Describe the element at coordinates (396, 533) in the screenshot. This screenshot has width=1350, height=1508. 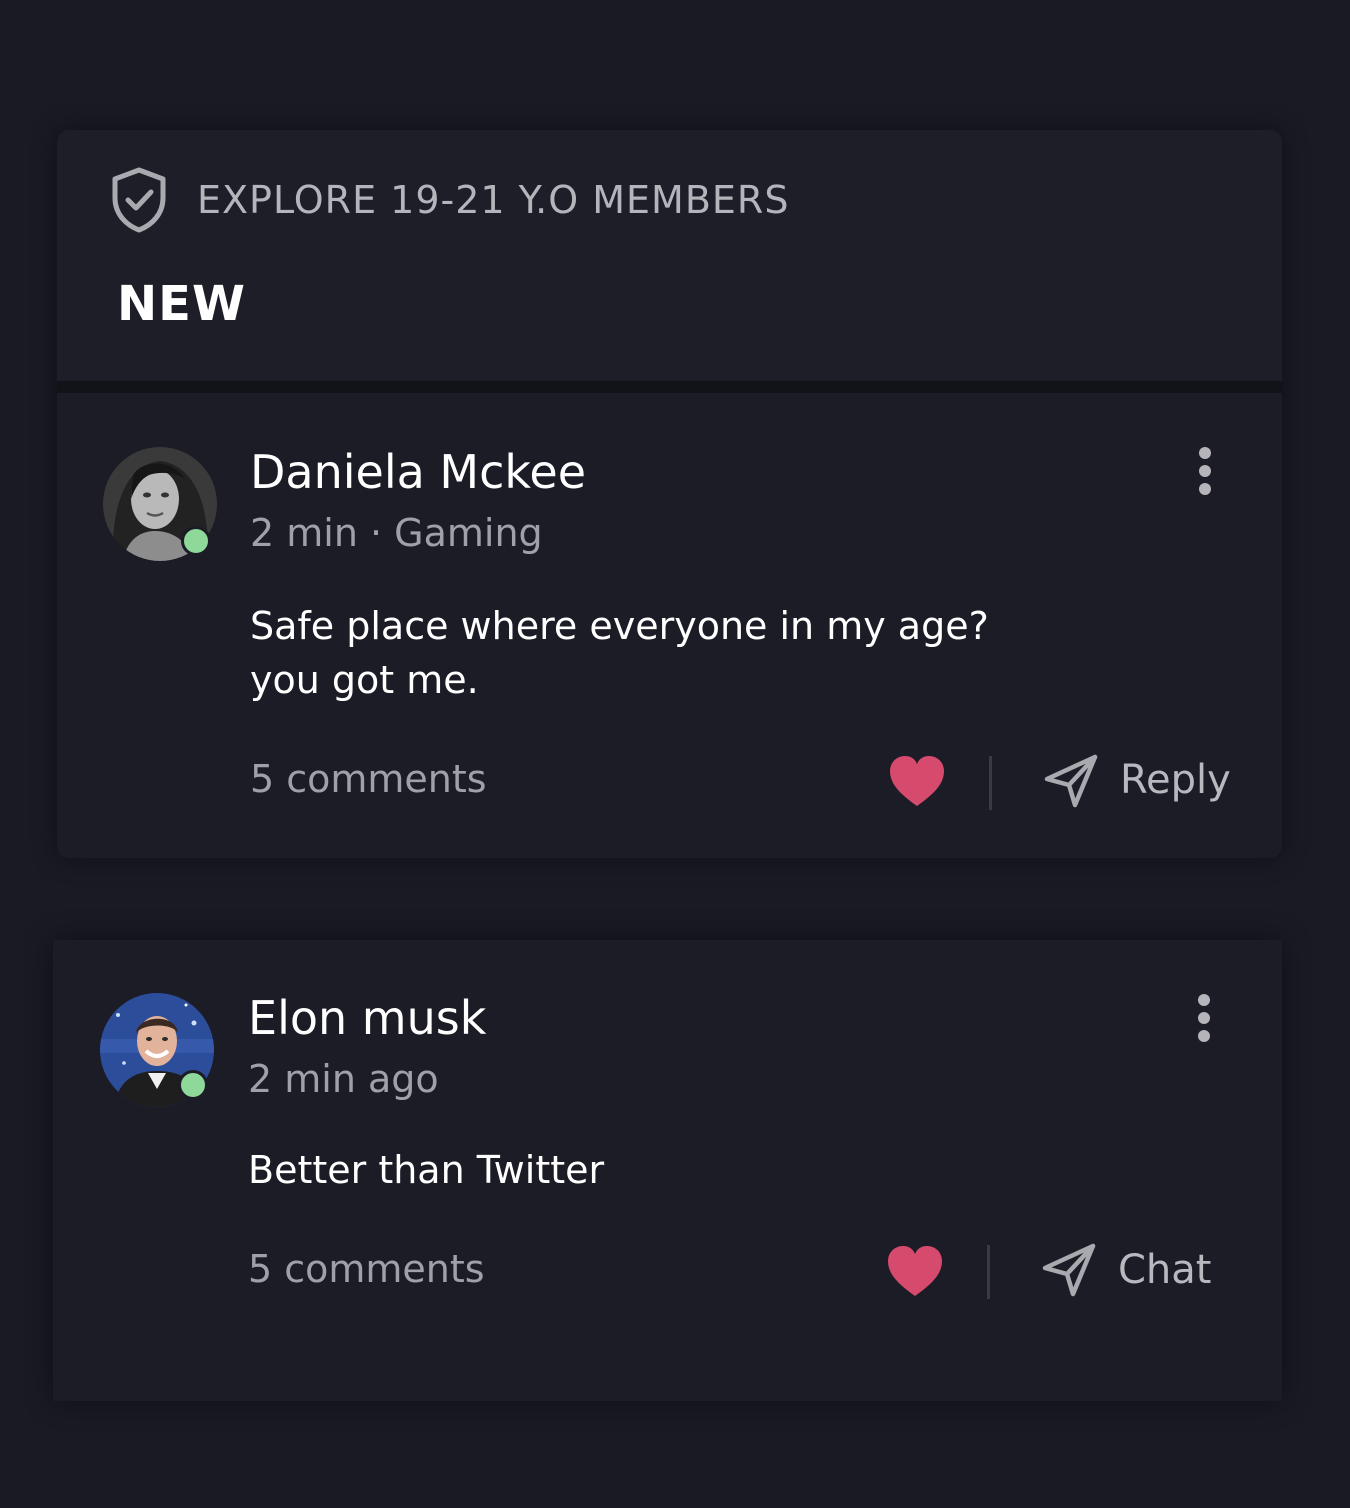
I see `post-meta: 2 min · Gaming` at that location.